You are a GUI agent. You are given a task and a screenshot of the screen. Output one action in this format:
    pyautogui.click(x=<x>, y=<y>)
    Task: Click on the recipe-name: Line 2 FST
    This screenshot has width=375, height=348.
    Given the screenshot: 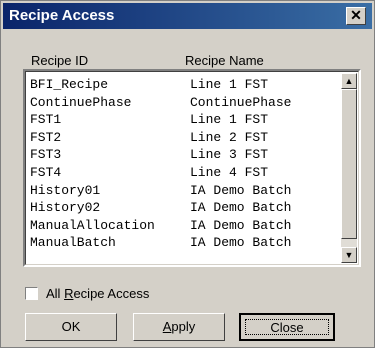 What is the action you would take?
    pyautogui.click(x=229, y=137)
    